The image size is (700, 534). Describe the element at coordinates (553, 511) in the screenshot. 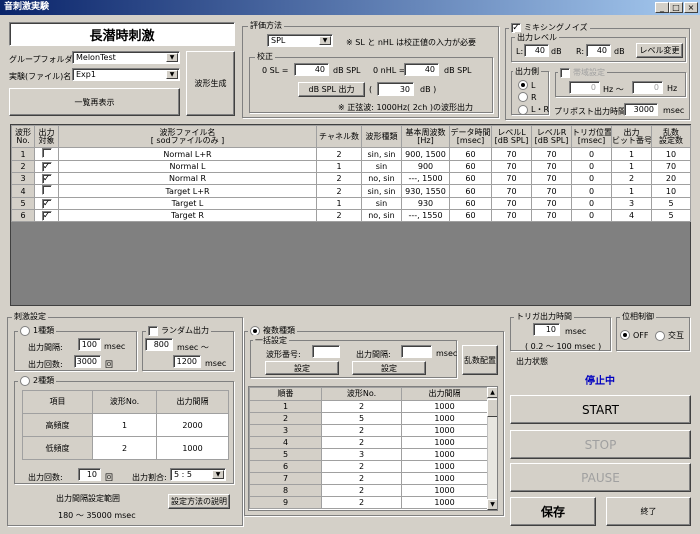

I see `save-button: 保存` at that location.